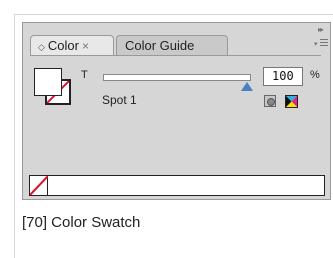 The image size is (333, 258). Describe the element at coordinates (321, 29) in the screenshot. I see `collapse-panel-icon: ▸▸` at that location.